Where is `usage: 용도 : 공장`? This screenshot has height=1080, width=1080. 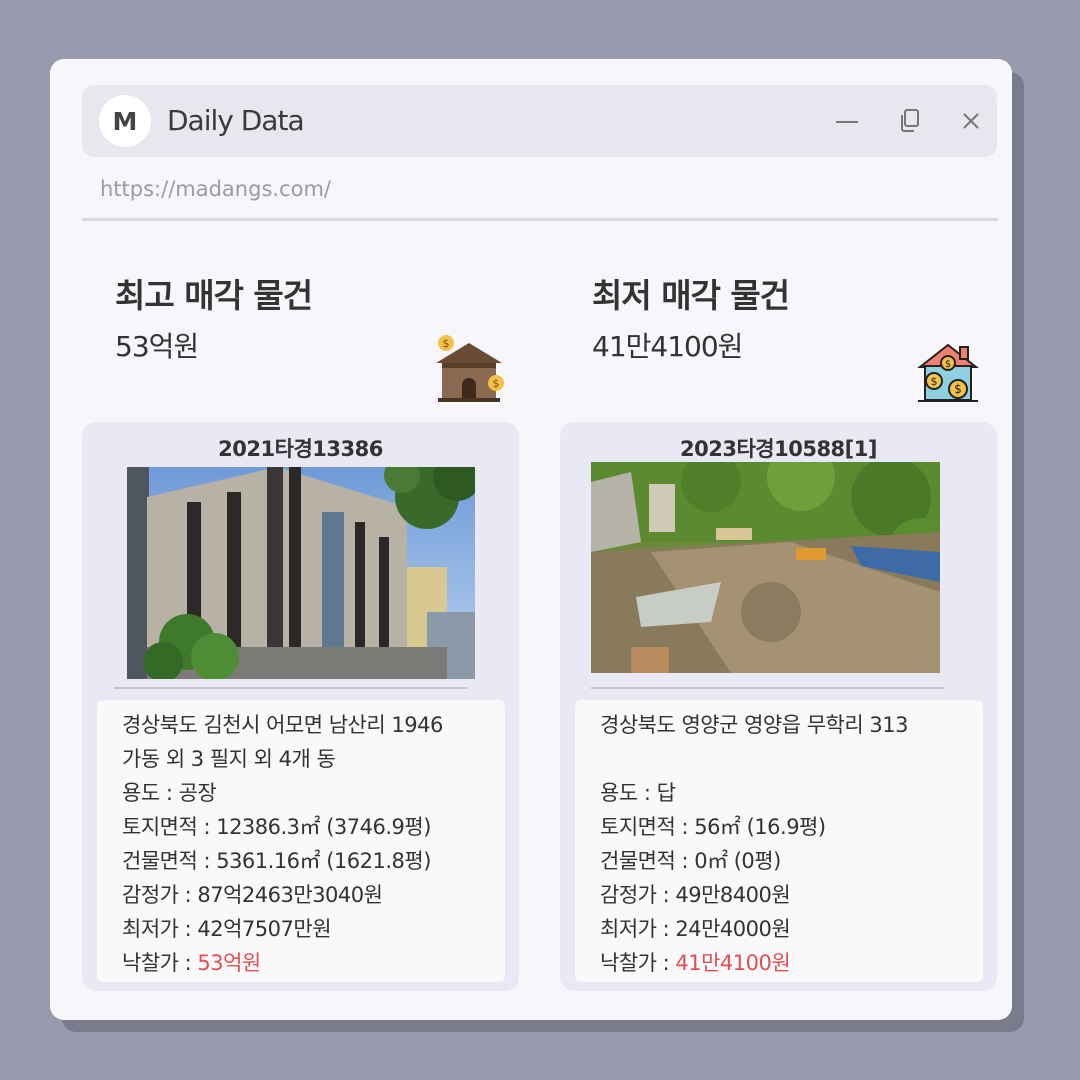
usage: 용도 : 공장 is located at coordinates (169, 793).